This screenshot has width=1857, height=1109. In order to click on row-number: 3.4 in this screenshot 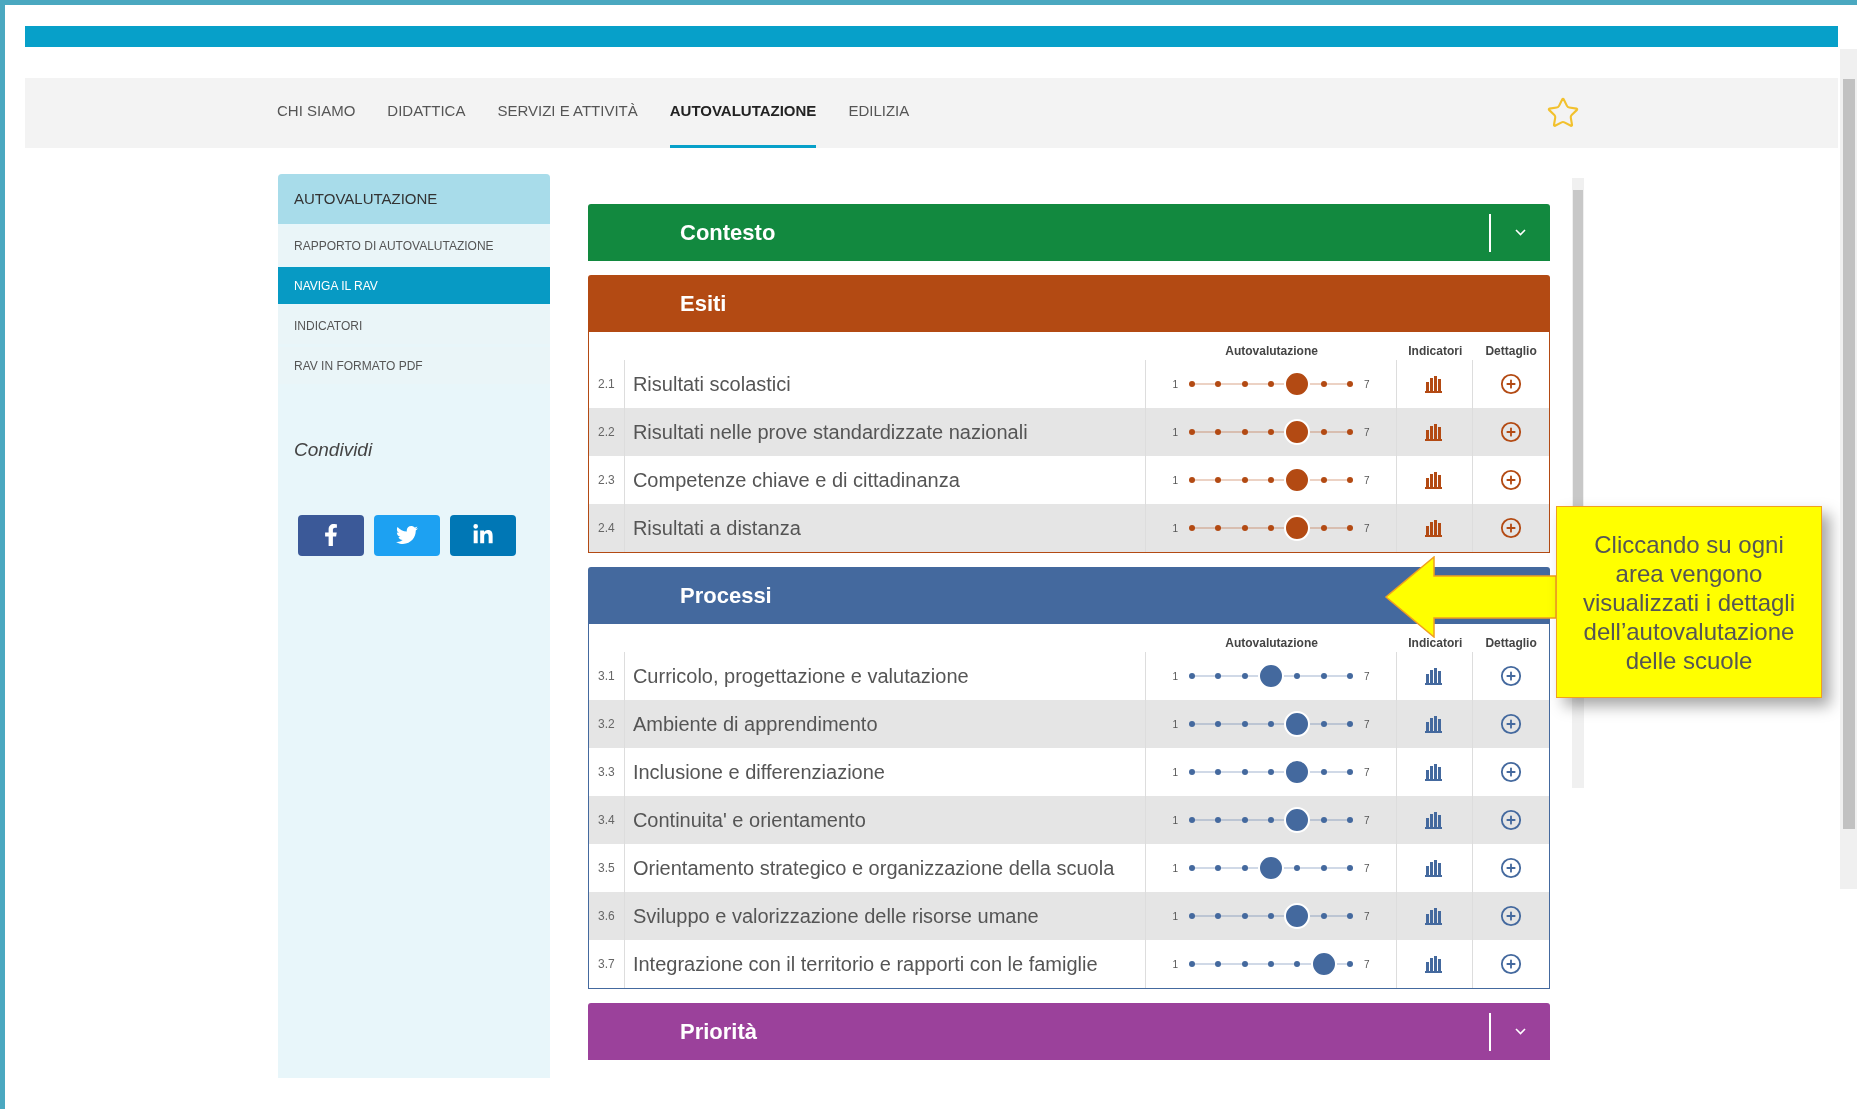, I will do `click(606, 820)`.